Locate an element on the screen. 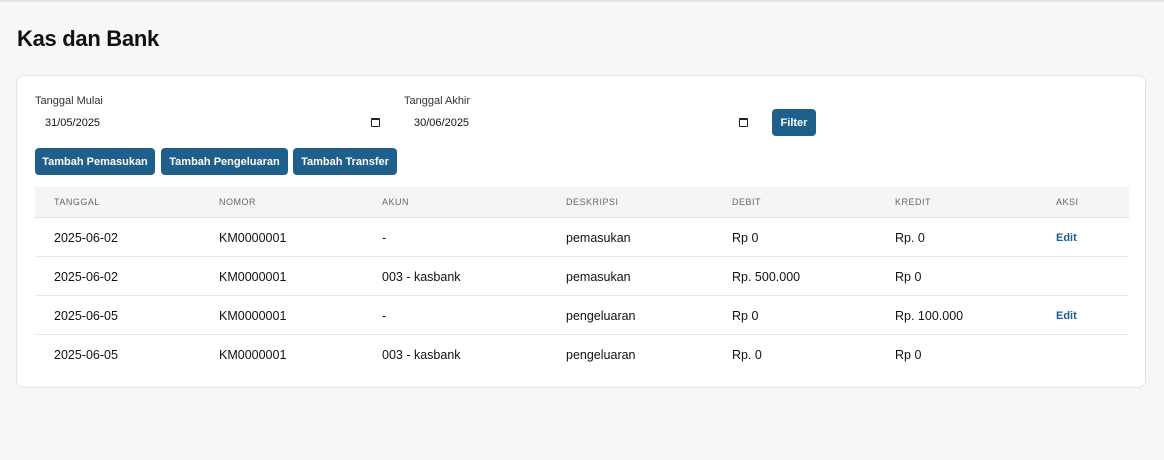 This screenshot has width=1164, height=460. end-date-label: Tanggal Akhir is located at coordinates (437, 101).